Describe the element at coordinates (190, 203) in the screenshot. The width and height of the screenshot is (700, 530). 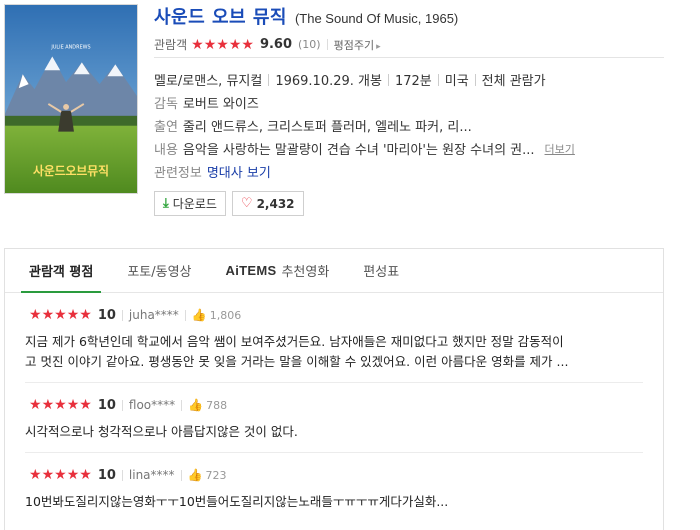
I see `download-button: ⤓ 다운로드` at that location.